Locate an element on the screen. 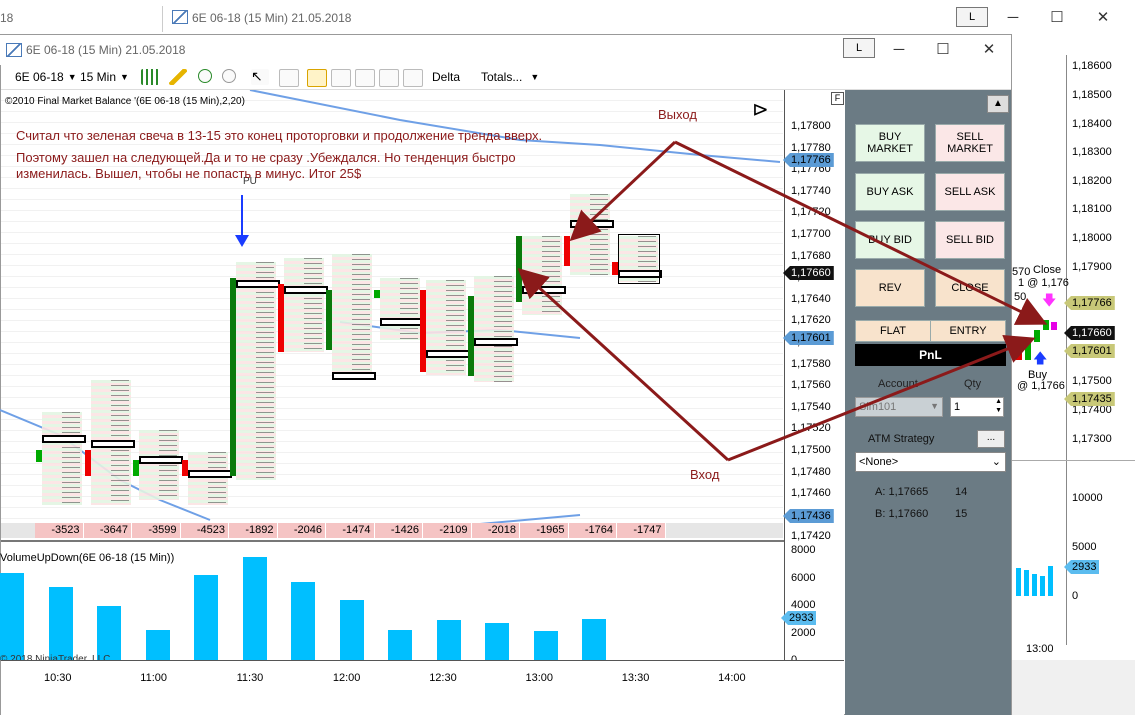 This screenshot has height=716, width=1135. exit-arrow-to-chart is located at coordinates (623, 191).